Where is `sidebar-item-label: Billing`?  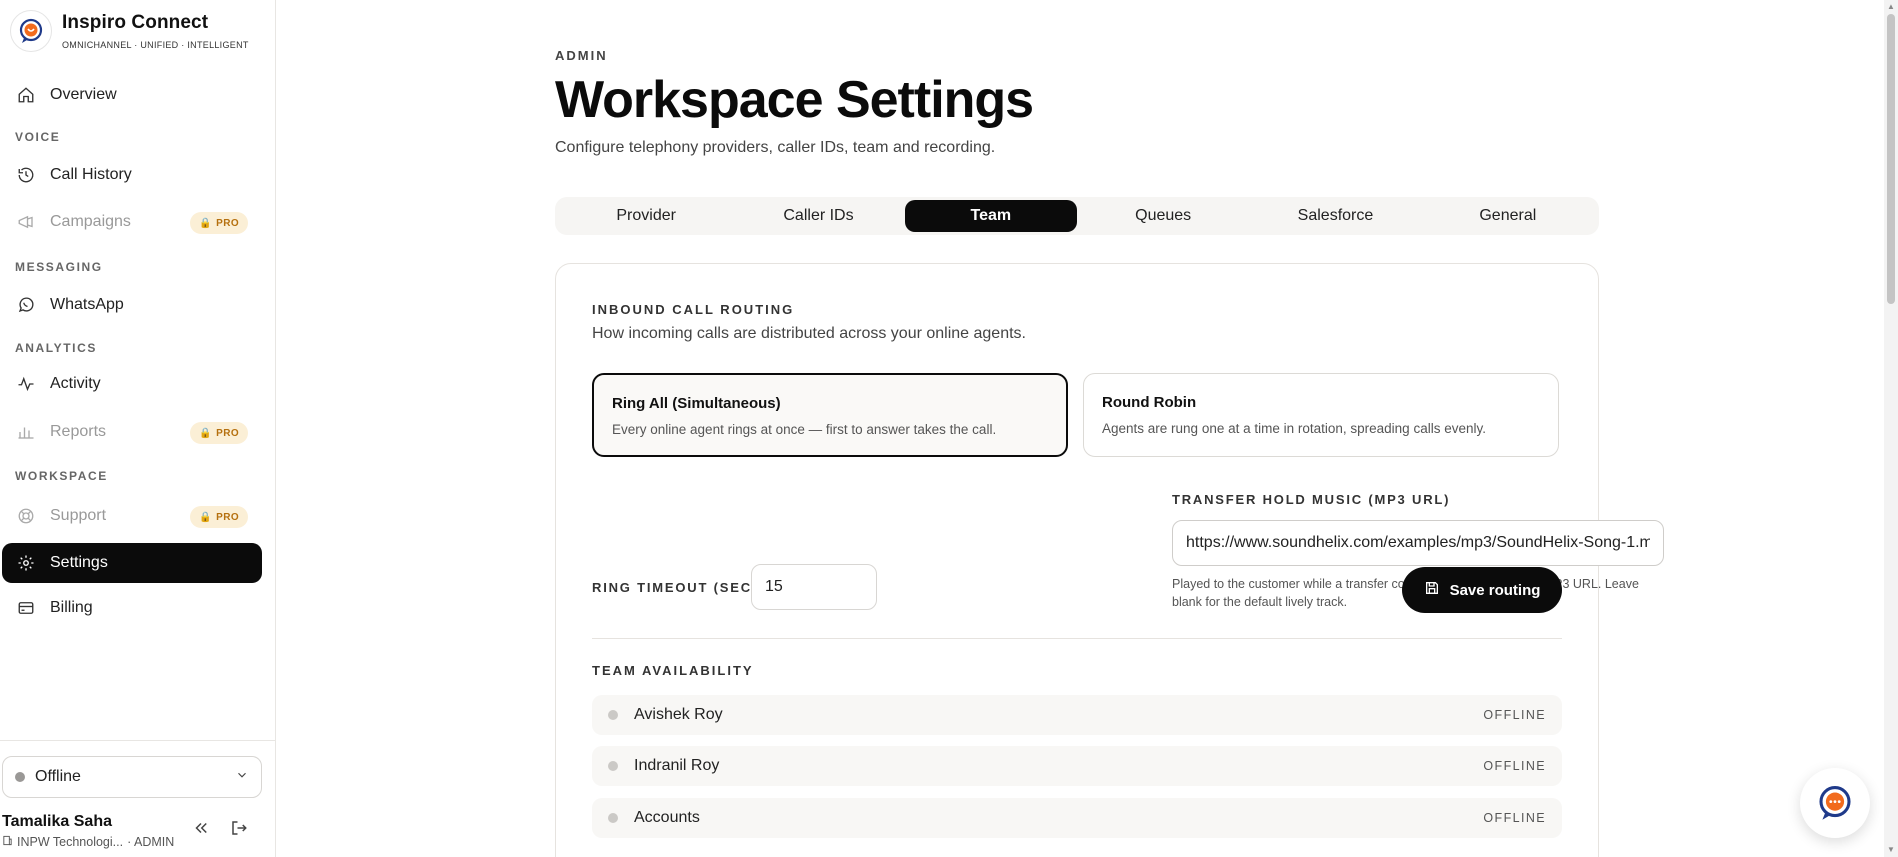 sidebar-item-label: Billing is located at coordinates (71, 607).